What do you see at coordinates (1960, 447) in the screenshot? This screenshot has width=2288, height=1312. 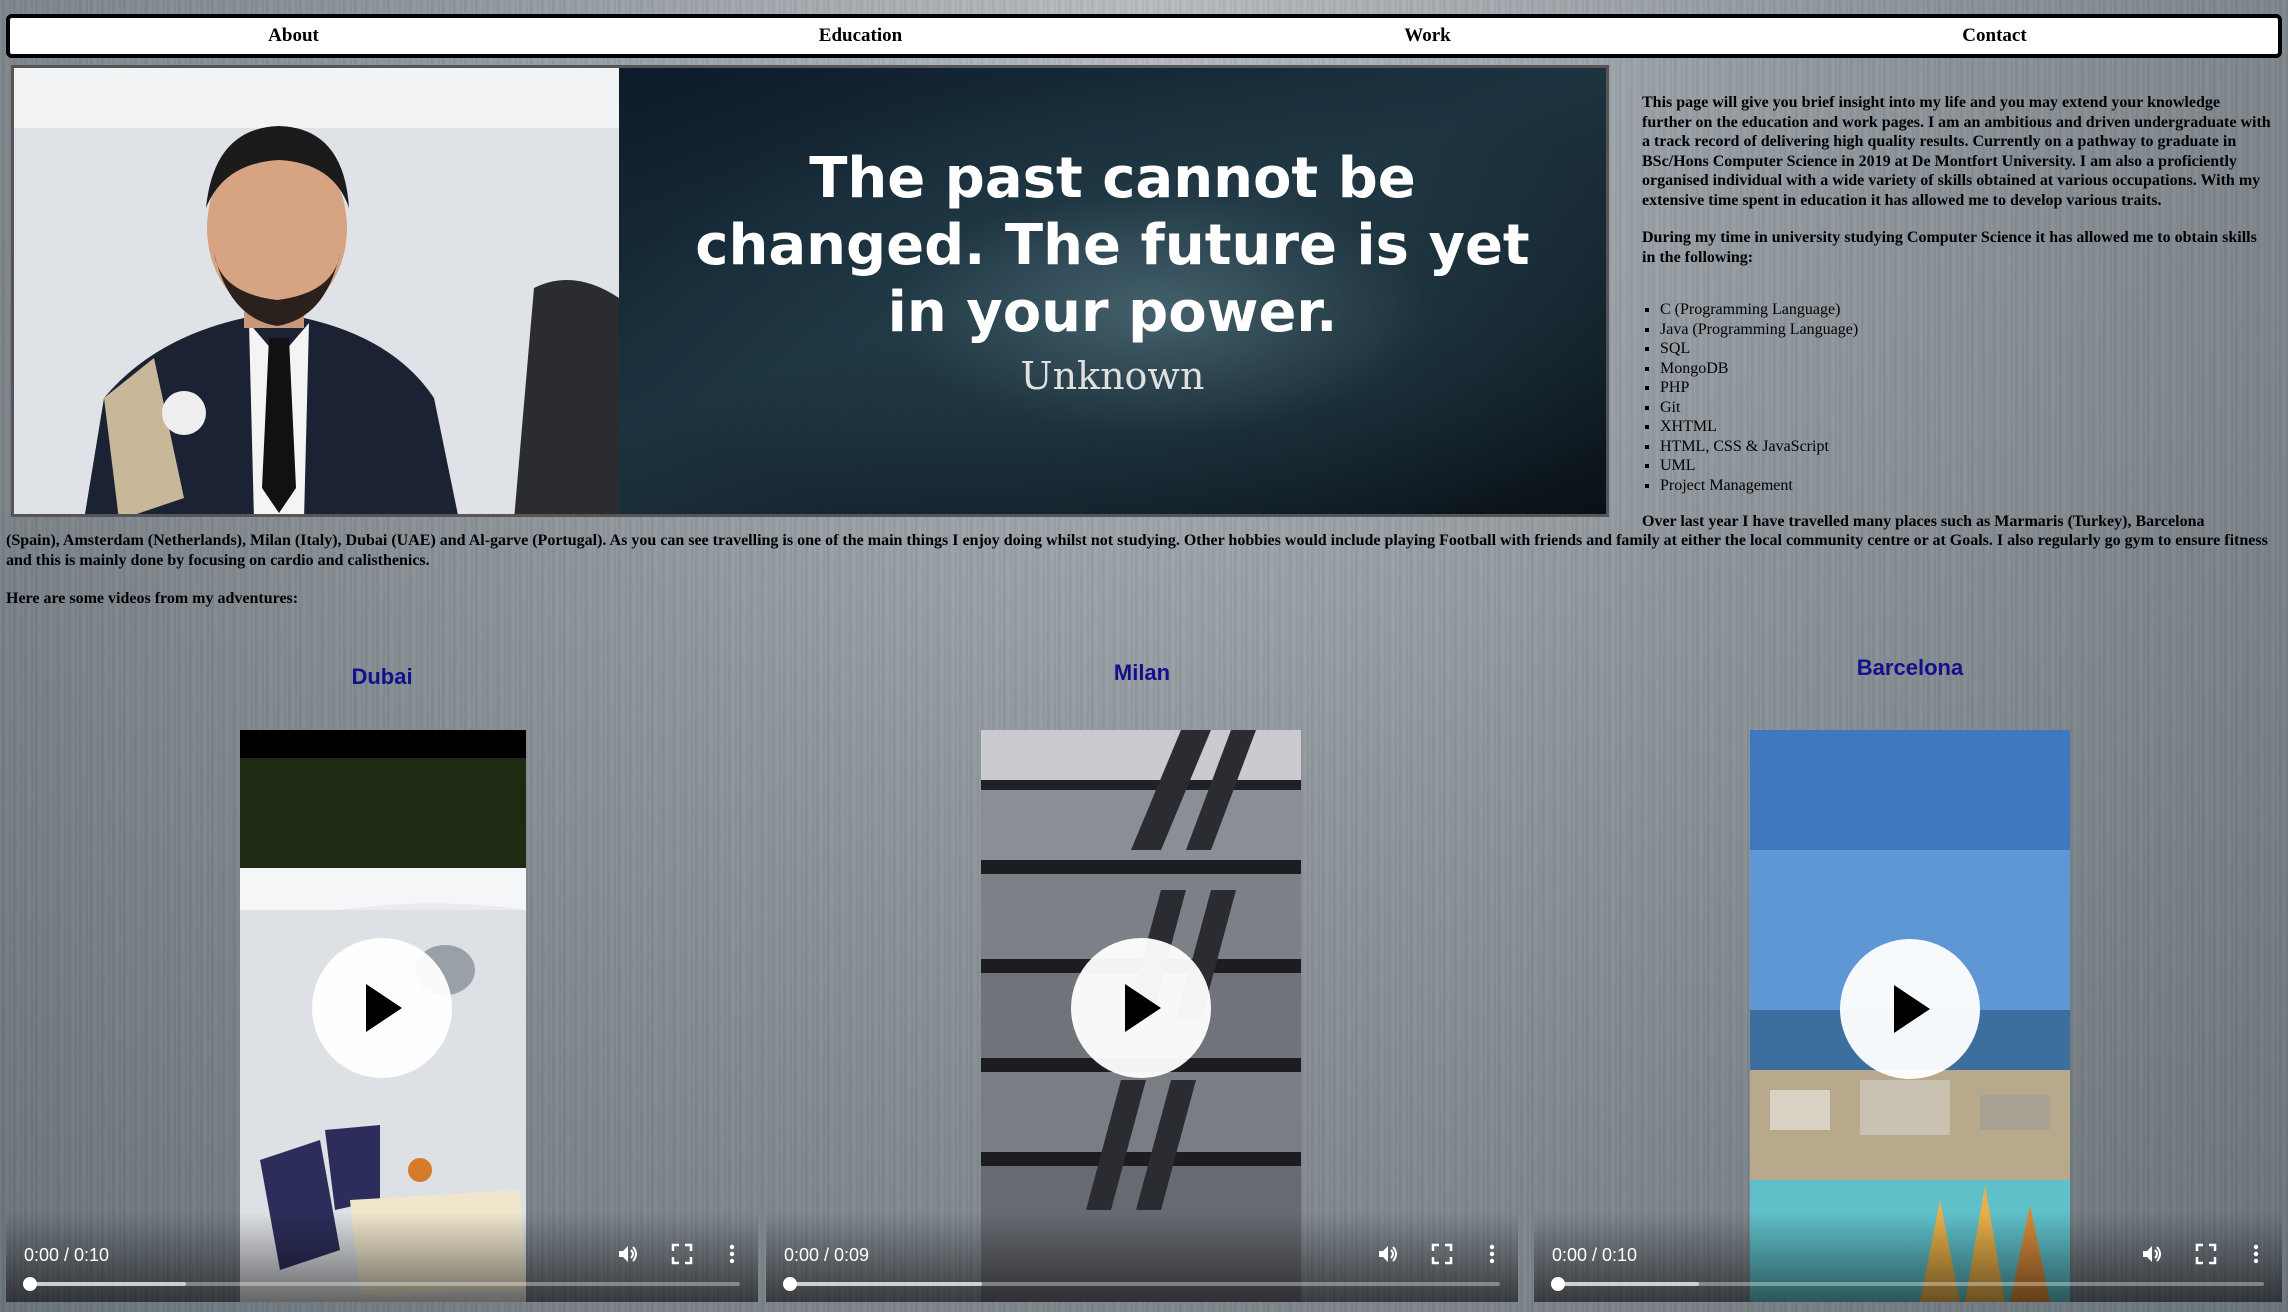 I see `list-item: HTML, CSS & JavaScript` at bounding box center [1960, 447].